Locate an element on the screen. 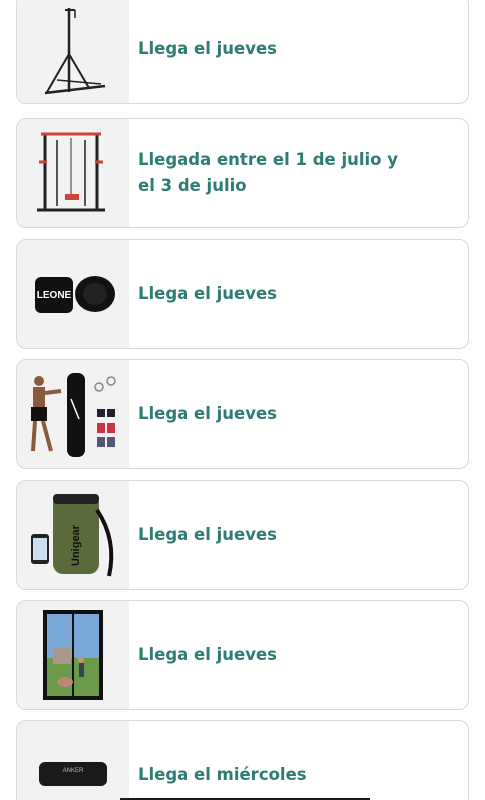  leone-logo: LEONE is located at coordinates (54, 295).